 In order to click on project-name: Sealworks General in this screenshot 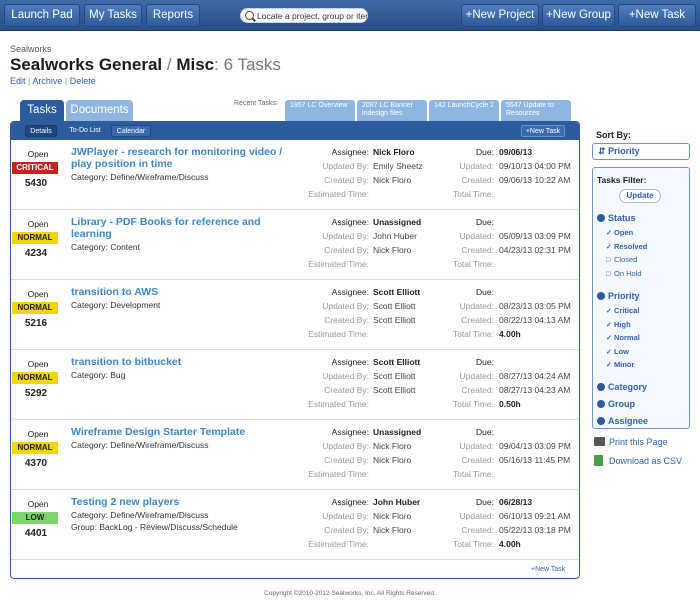, I will do `click(86, 64)`.